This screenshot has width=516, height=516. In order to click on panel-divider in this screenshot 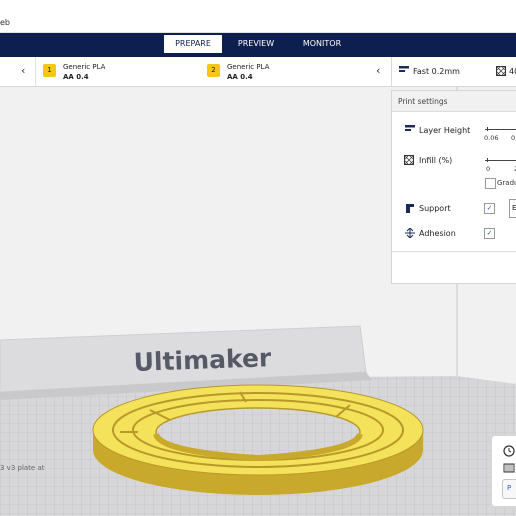, I will do `click(454, 251)`.